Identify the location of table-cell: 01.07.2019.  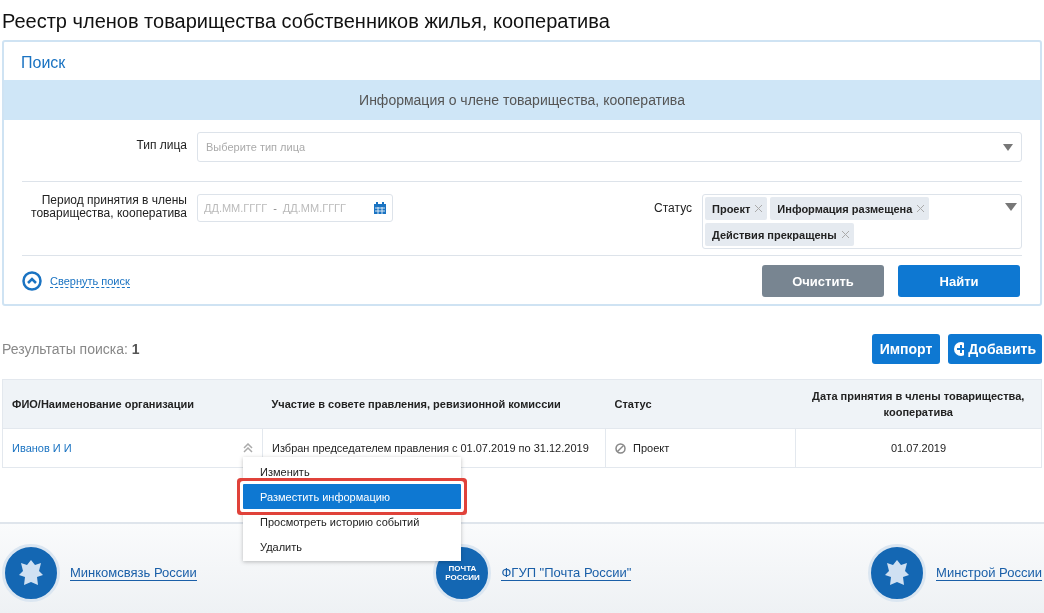
(918, 448).